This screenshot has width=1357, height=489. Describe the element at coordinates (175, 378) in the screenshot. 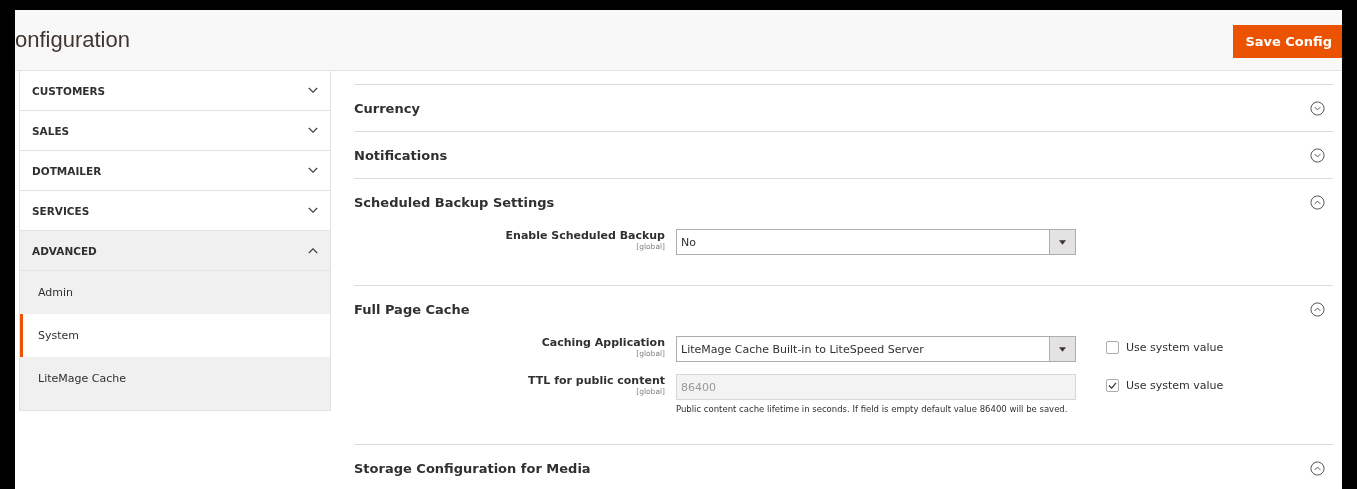

I see `sidebar-item: LiteMage Cache` at that location.